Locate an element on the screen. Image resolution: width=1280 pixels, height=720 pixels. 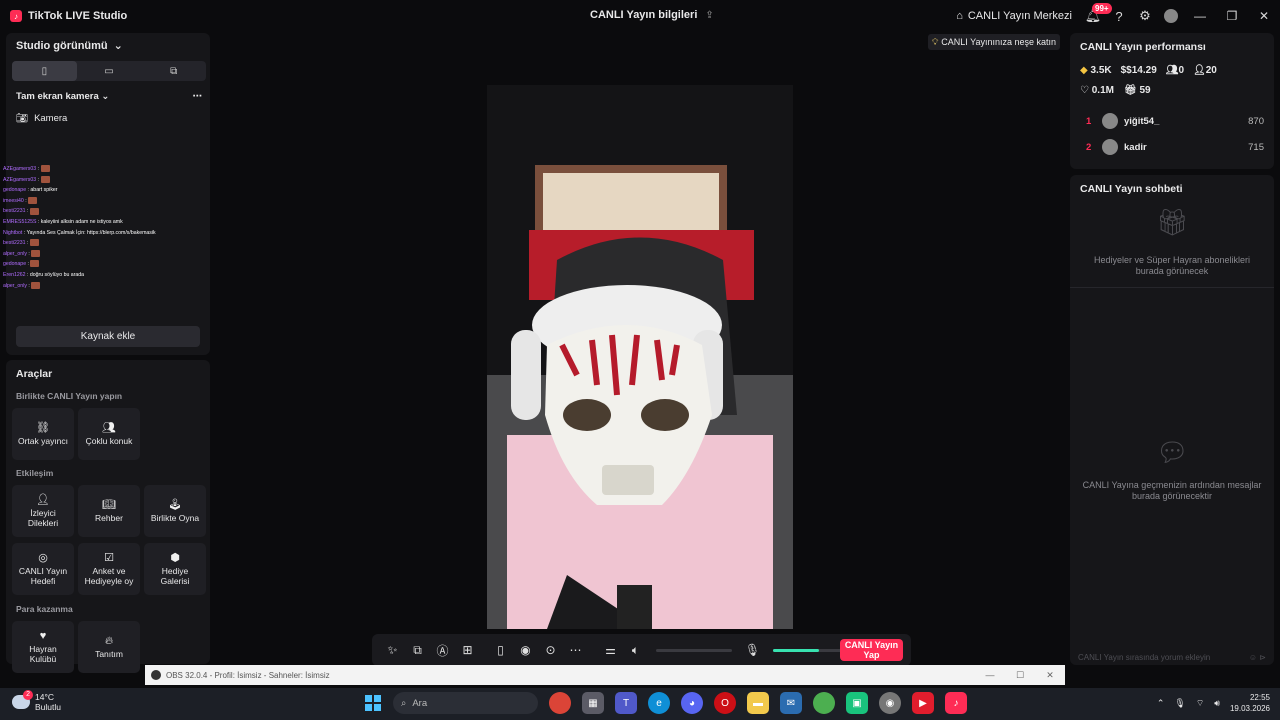
live-goal-label: CANLI Yayın Hedefi is located at coordinates (43, 575).